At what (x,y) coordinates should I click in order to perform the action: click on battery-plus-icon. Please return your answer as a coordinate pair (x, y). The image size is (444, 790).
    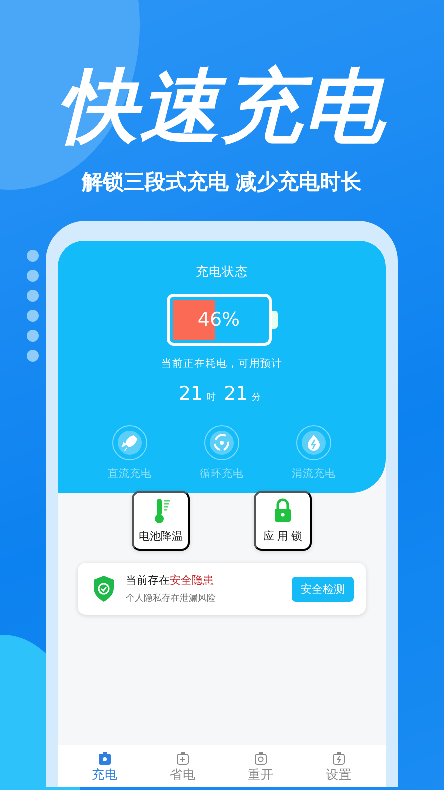
    Looking at the image, I should click on (183, 758).